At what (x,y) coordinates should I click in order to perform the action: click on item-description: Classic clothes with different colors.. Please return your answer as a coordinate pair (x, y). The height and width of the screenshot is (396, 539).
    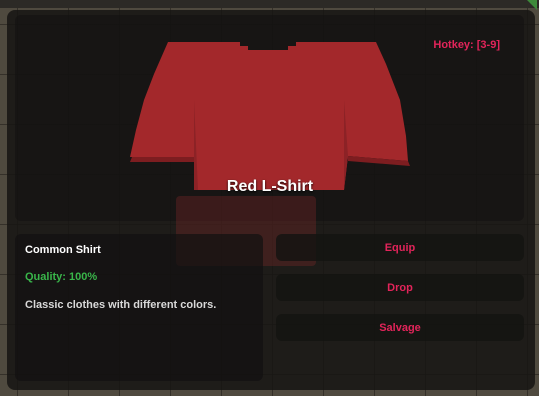
    Looking at the image, I should click on (121, 305).